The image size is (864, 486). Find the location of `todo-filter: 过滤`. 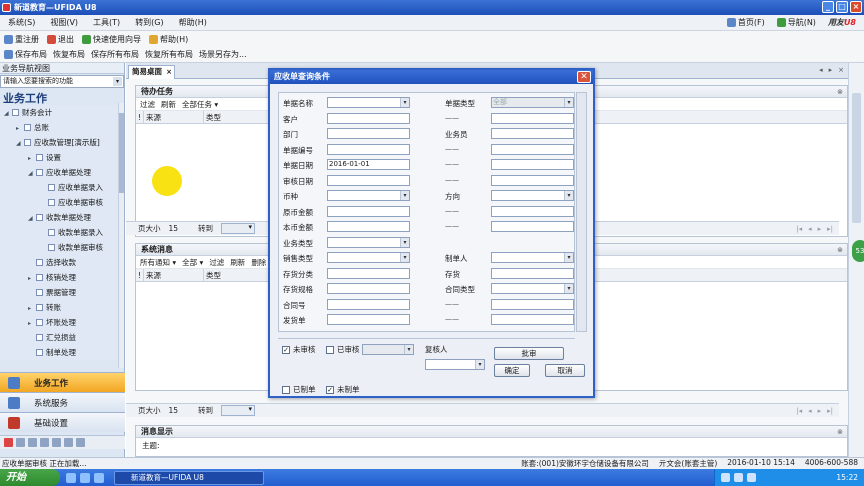

todo-filter: 过滤 is located at coordinates (147, 104).